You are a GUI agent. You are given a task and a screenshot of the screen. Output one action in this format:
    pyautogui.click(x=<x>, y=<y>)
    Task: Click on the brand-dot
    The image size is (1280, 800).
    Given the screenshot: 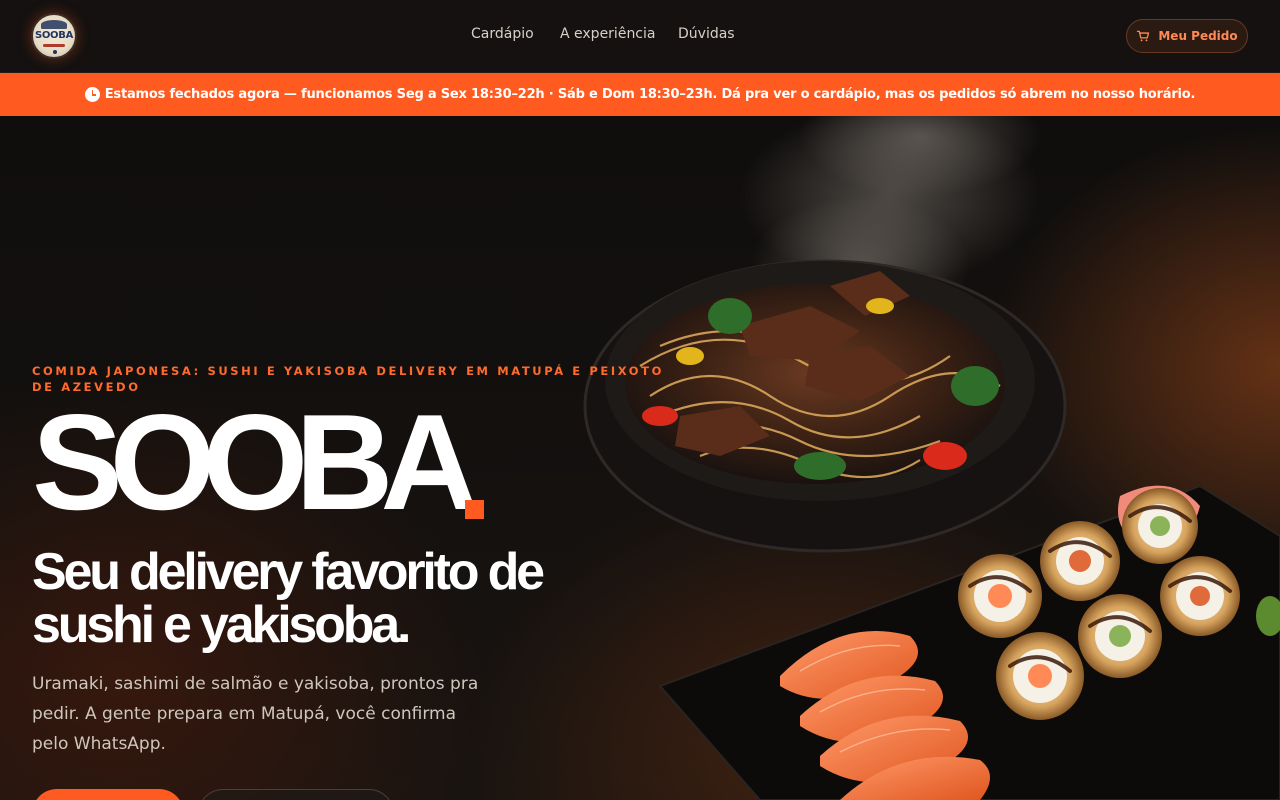 What is the action you would take?
    pyautogui.click(x=474, y=509)
    